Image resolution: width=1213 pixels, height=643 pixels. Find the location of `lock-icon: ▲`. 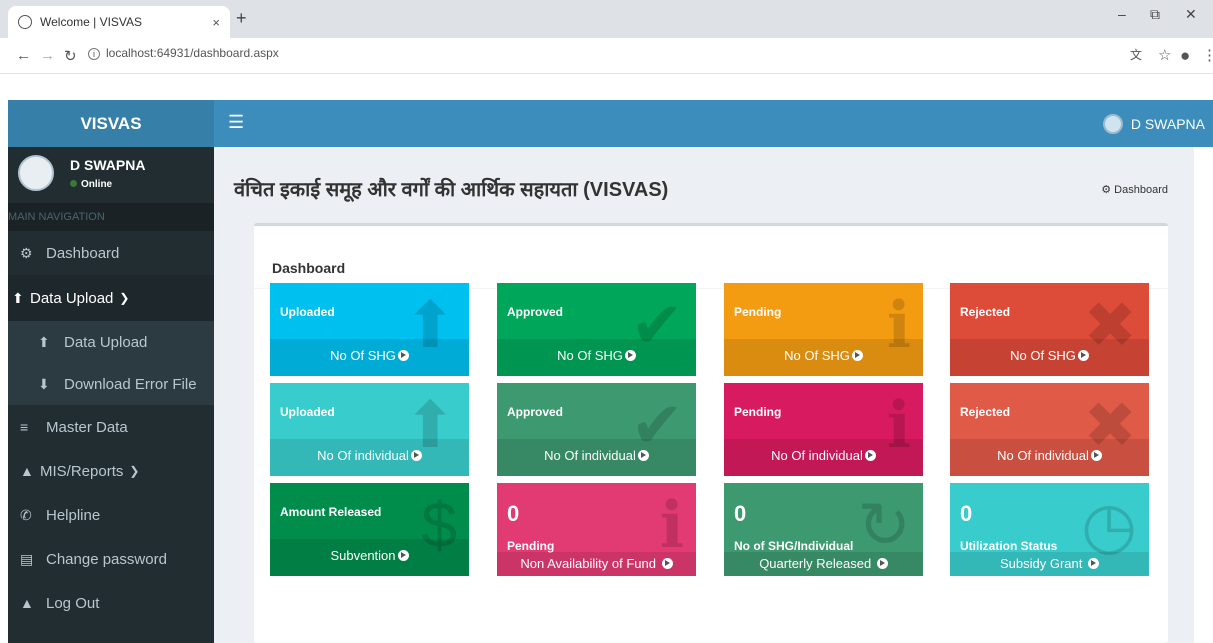

lock-icon: ▲ is located at coordinates (27, 603).